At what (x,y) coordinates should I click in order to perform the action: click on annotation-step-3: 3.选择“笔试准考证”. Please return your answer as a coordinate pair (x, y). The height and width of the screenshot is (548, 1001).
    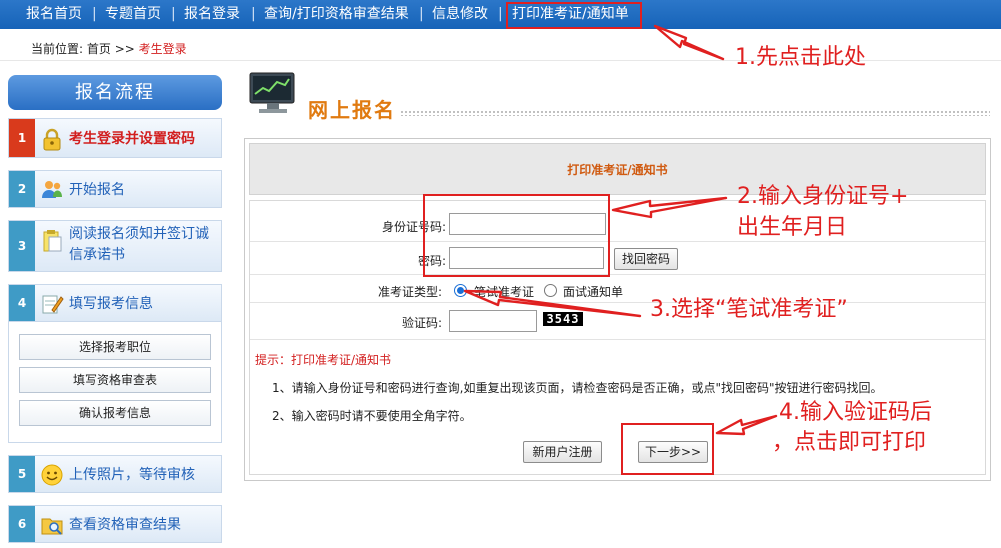
    Looking at the image, I should click on (749, 309).